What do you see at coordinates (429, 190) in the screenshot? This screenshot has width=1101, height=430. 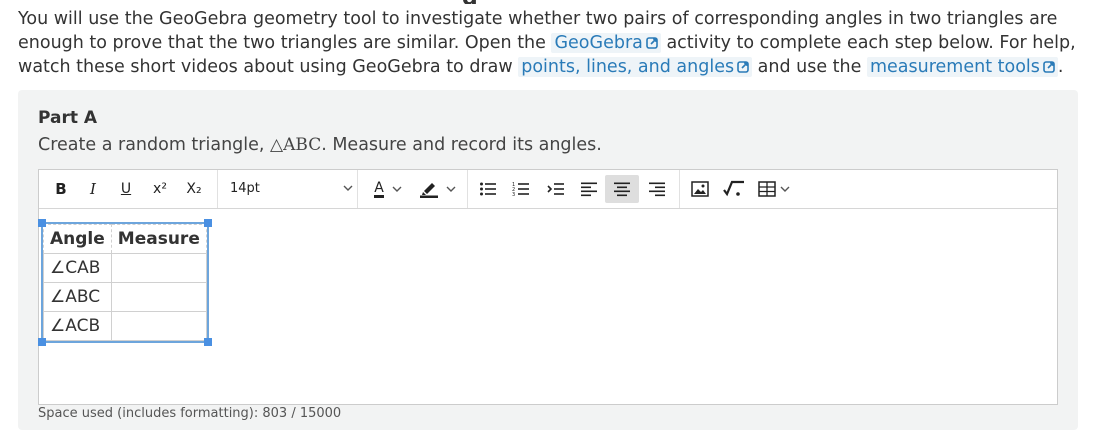 I see `highlighter-icon` at bounding box center [429, 190].